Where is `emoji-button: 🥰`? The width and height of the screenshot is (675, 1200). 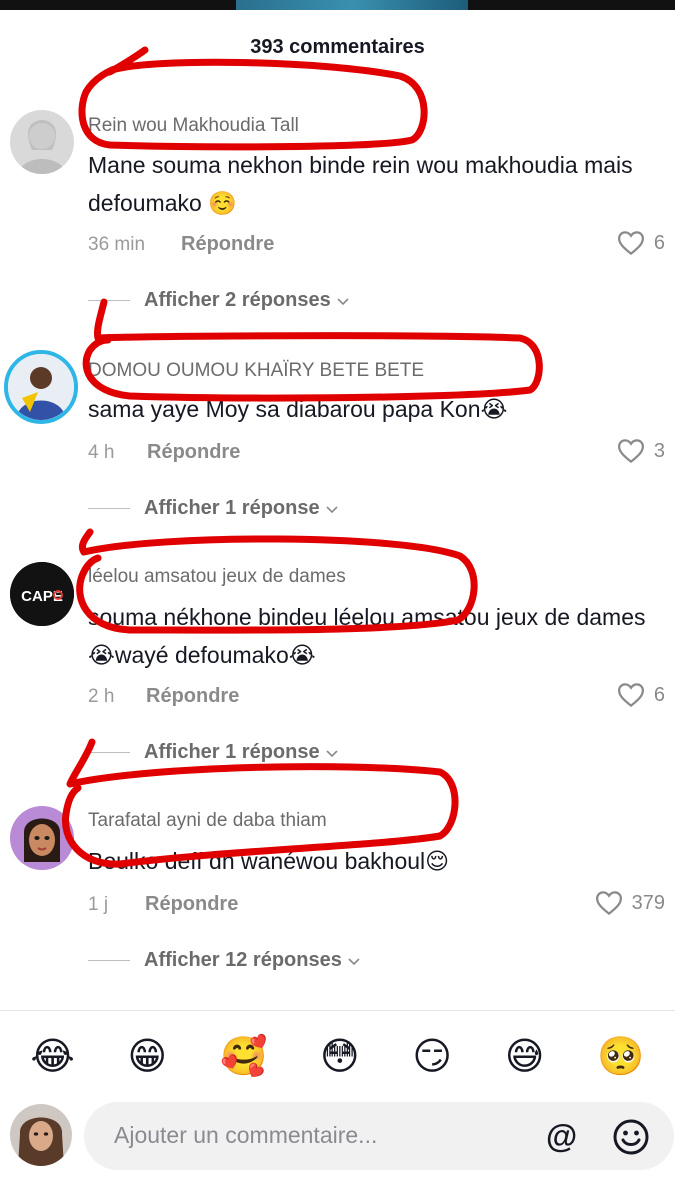
emoji-button: 🥰 is located at coordinates (243, 1056).